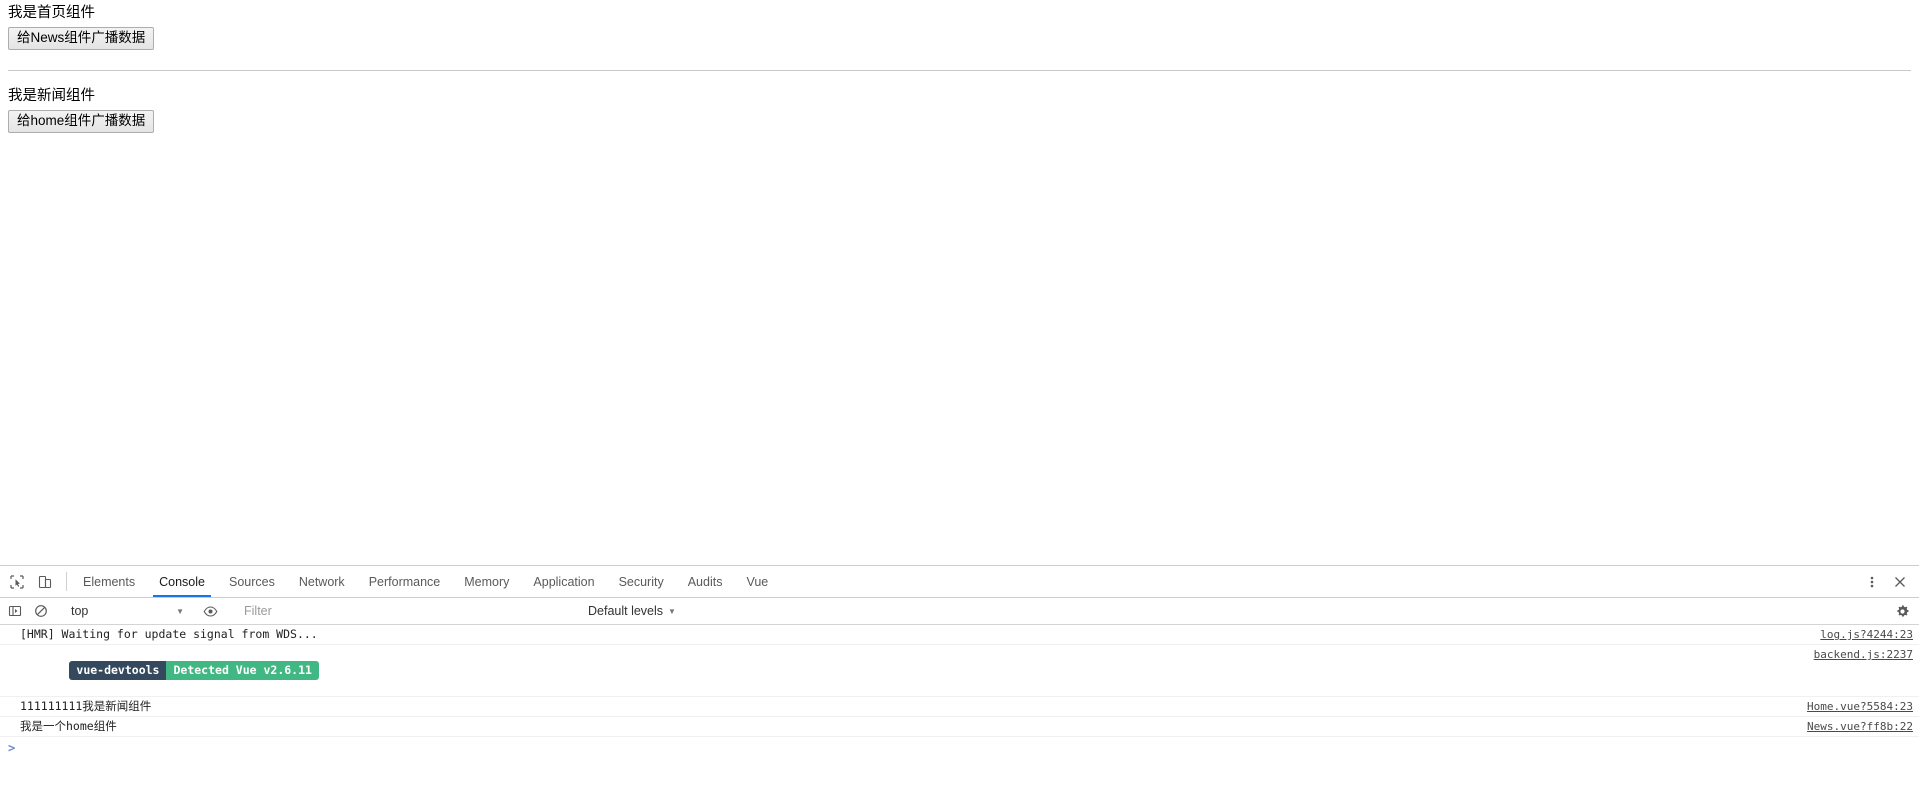 This screenshot has width=1919, height=791. What do you see at coordinates (672, 611) in the screenshot?
I see `chevron-down-icon-levels: ▼` at bounding box center [672, 611].